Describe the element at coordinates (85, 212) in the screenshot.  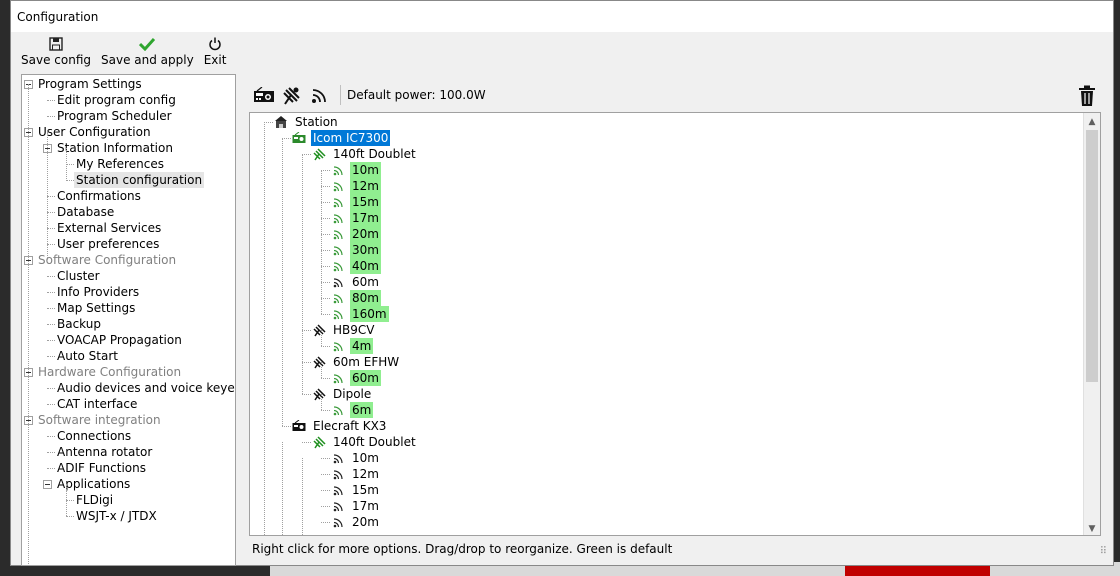
I see `tree-item: Database` at that location.